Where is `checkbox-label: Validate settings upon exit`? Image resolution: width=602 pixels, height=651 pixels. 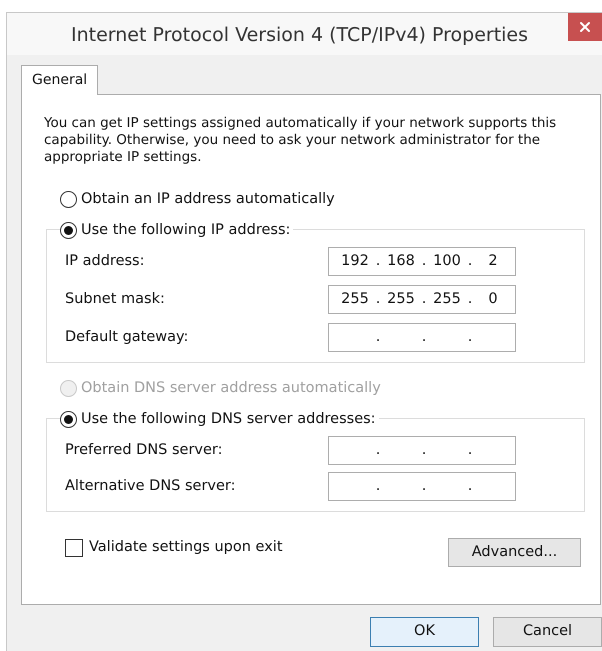
checkbox-label: Validate settings upon exit is located at coordinates (185, 547).